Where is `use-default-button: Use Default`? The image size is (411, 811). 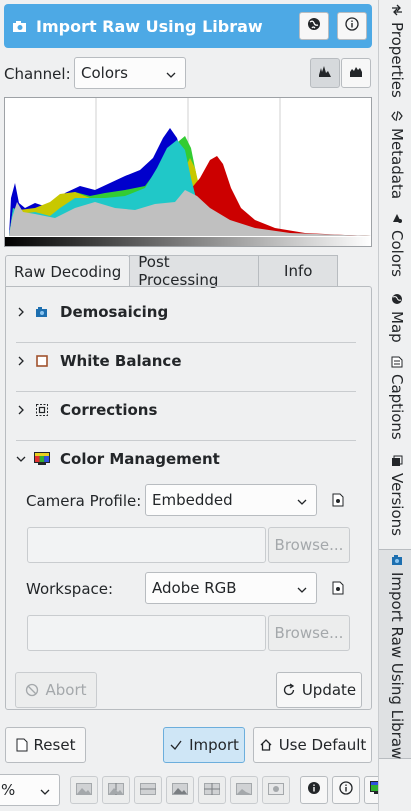
use-default-button: Use Default is located at coordinates (312, 745).